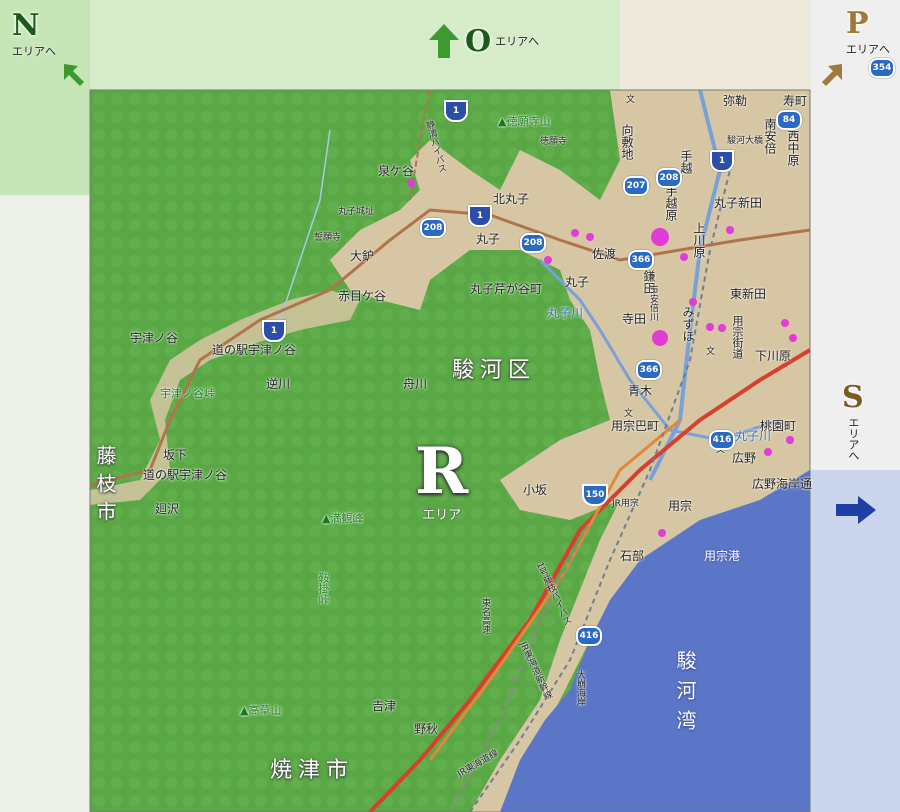 The height and width of the screenshot is (812, 900). I want to click on place-minami-abe: 南安倍, so click(770, 136).